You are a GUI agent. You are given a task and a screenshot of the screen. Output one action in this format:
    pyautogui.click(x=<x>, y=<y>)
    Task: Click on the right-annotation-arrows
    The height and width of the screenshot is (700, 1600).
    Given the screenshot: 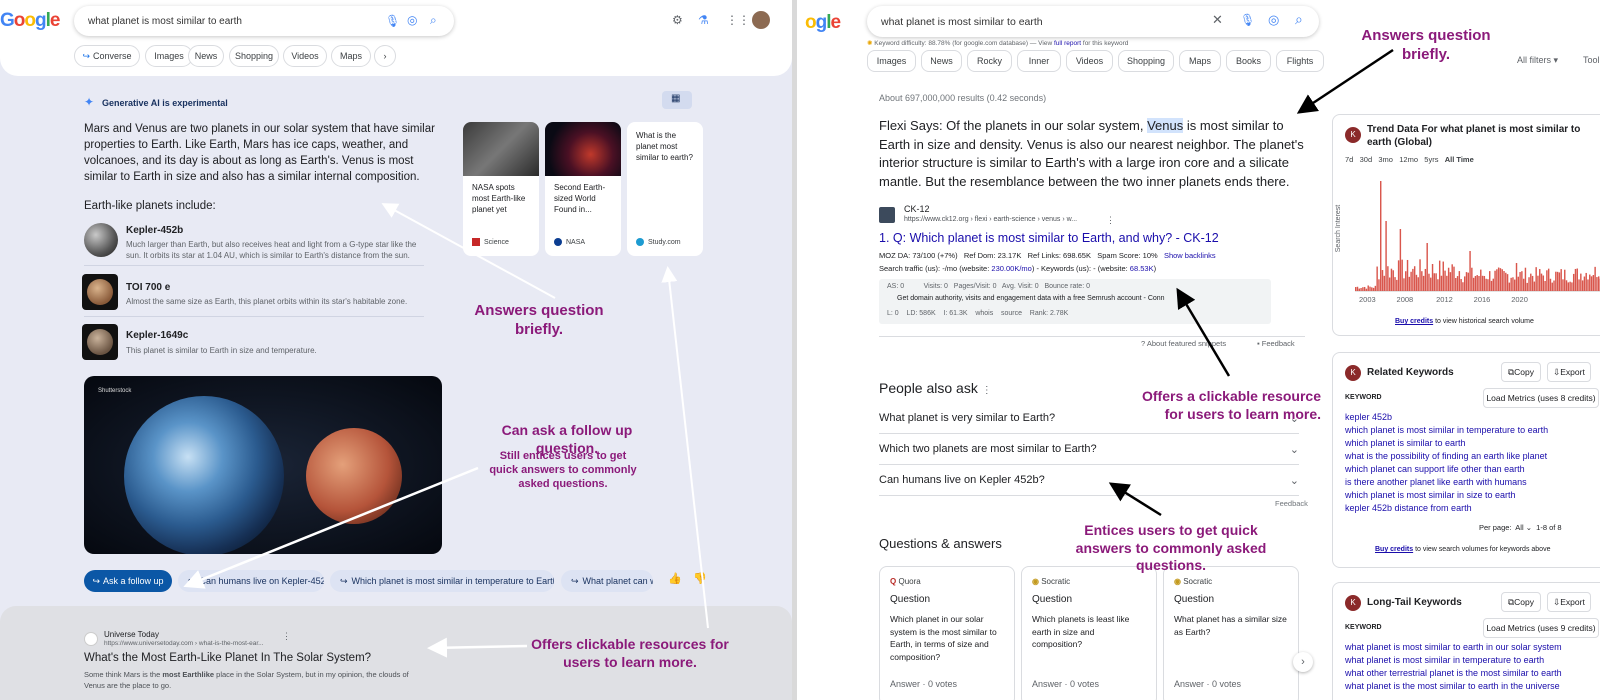 What is the action you would take?
    pyautogui.click(x=1251, y=282)
    